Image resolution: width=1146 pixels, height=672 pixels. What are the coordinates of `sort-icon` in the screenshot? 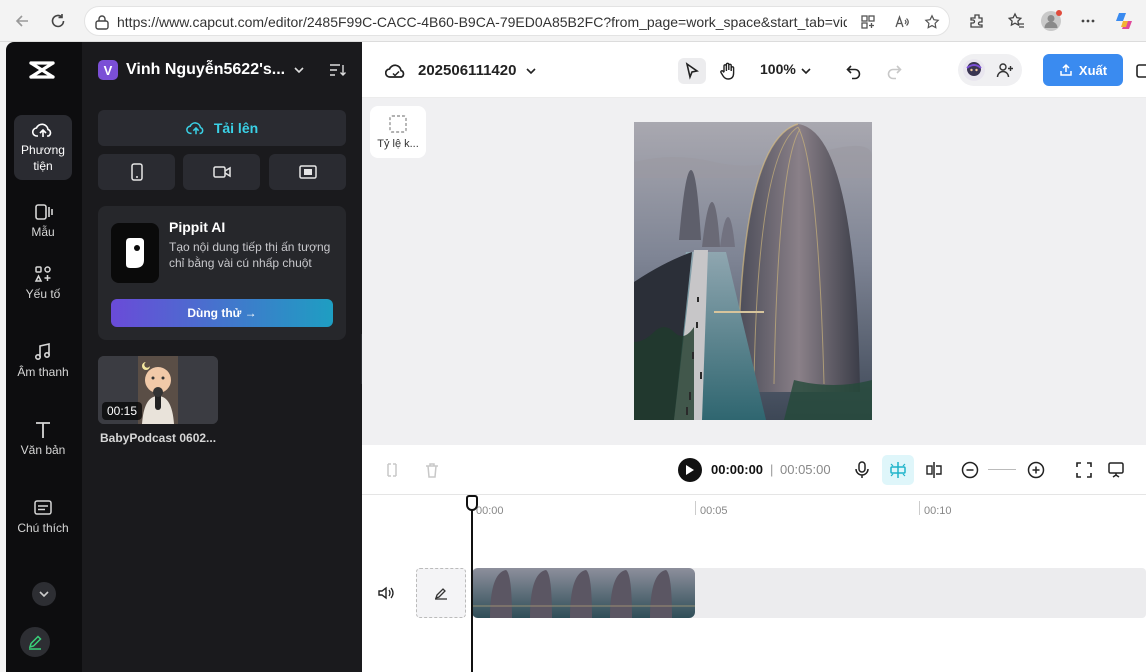 It's located at (337, 70).